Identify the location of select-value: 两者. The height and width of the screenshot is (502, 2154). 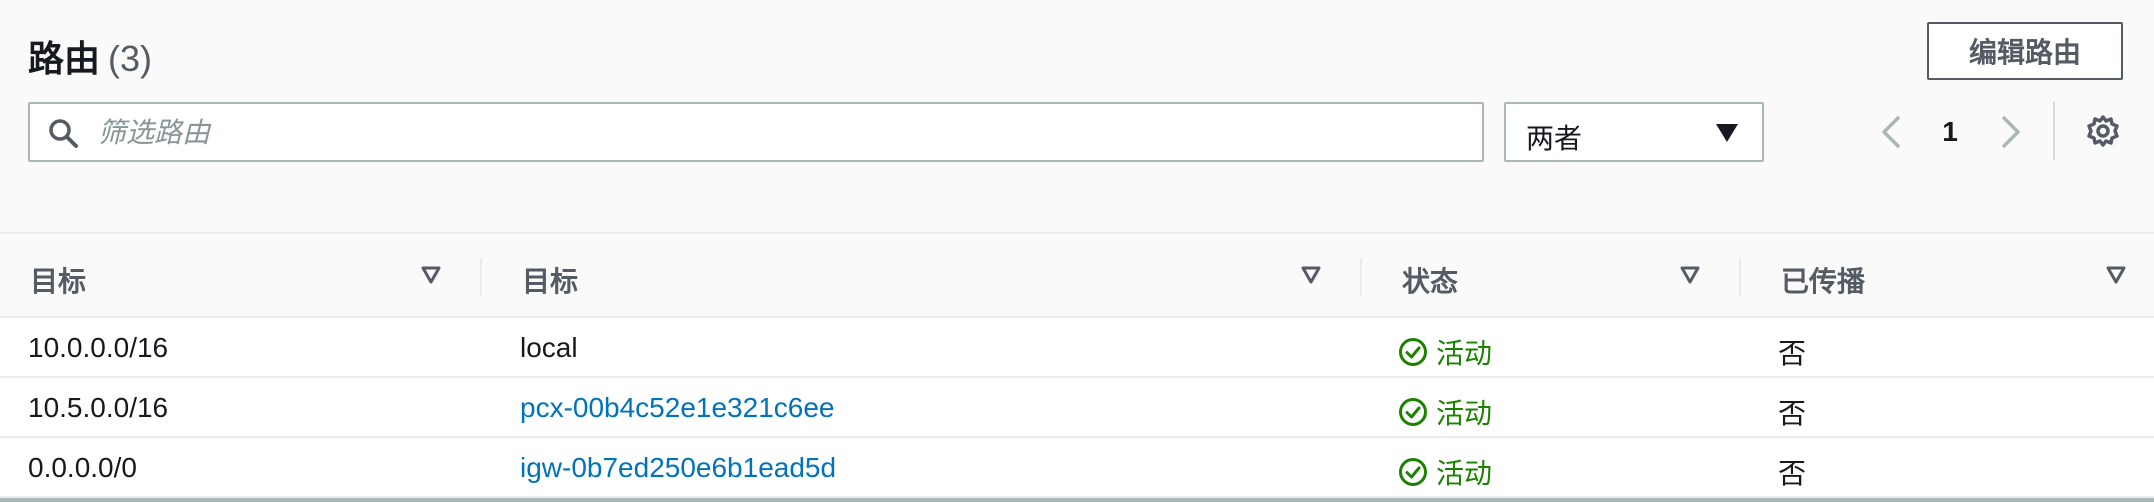
(1554, 138).